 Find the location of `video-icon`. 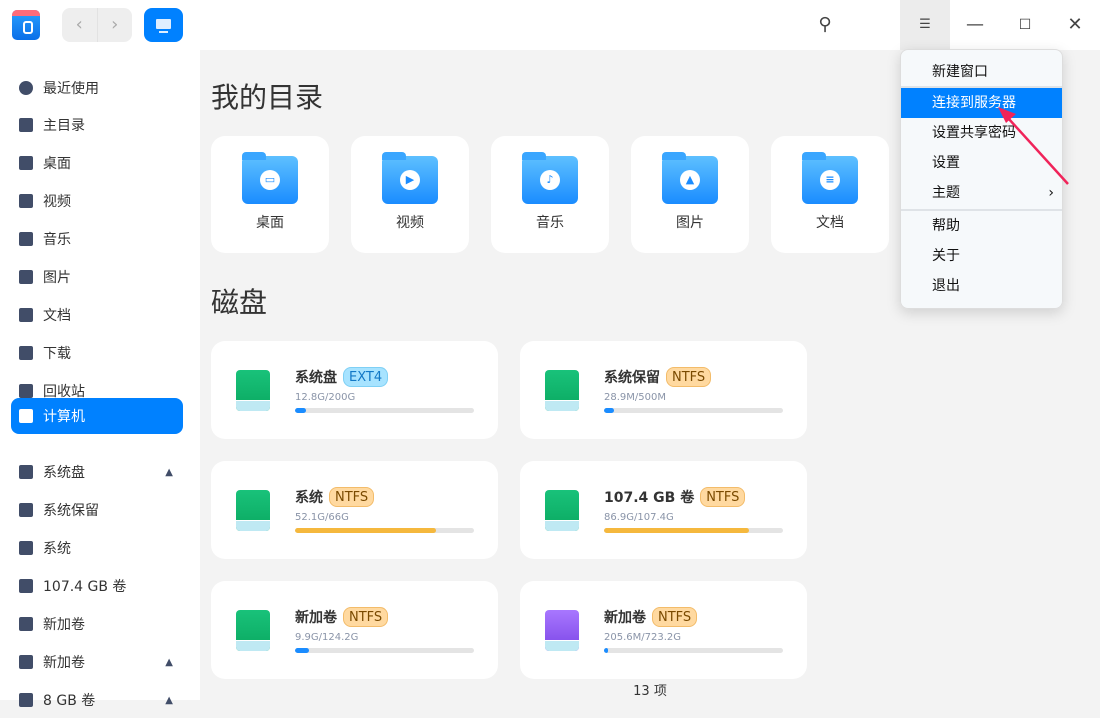

video-icon is located at coordinates (26, 201).